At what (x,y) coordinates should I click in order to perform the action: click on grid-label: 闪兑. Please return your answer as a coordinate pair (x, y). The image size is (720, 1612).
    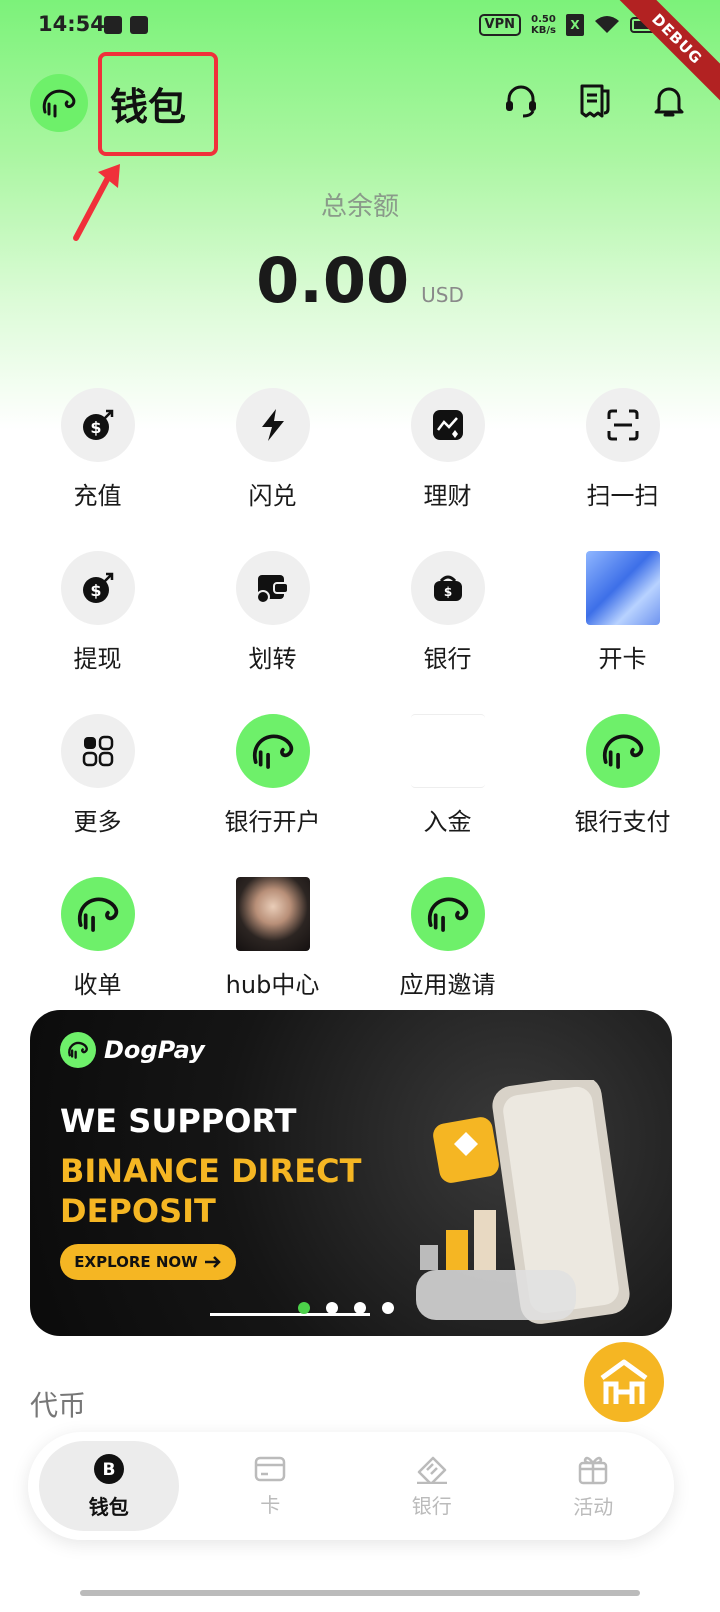
    Looking at the image, I should click on (272, 496).